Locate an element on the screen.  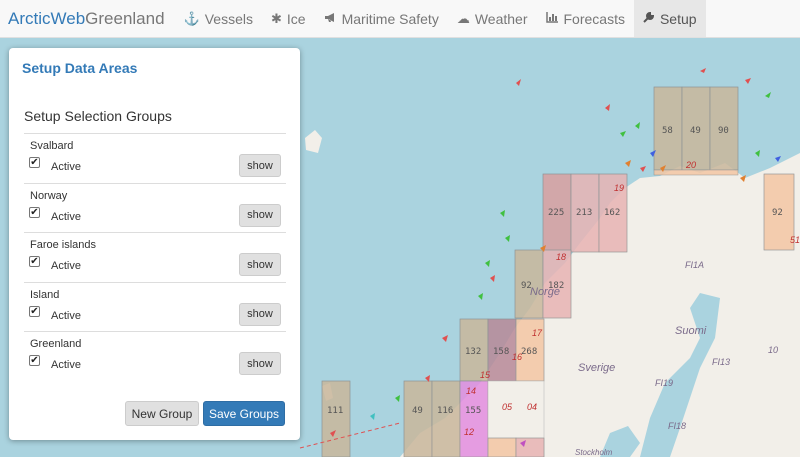
tile-label: 90 is located at coordinates (723, 131).